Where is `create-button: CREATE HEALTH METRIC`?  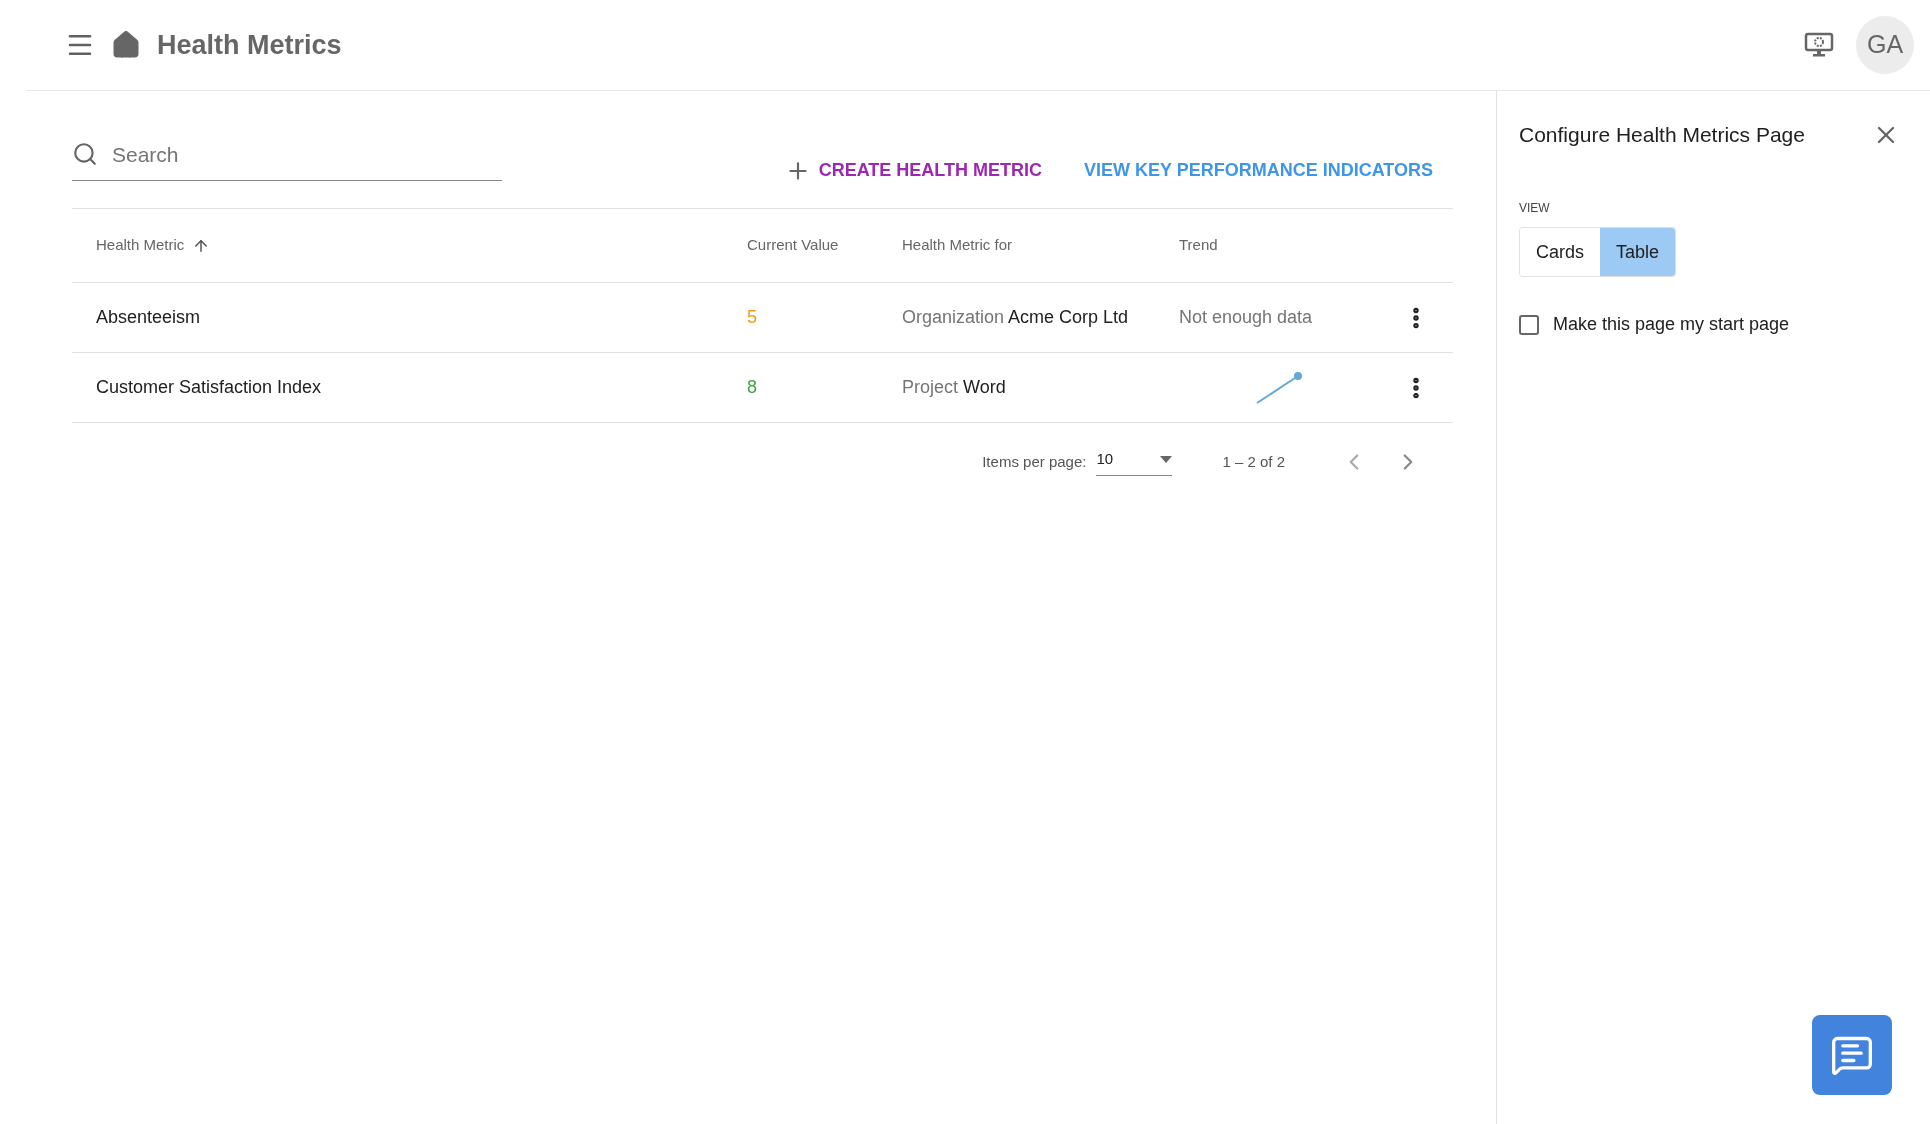
create-button: CREATE HEALTH METRIC is located at coordinates (913, 170).